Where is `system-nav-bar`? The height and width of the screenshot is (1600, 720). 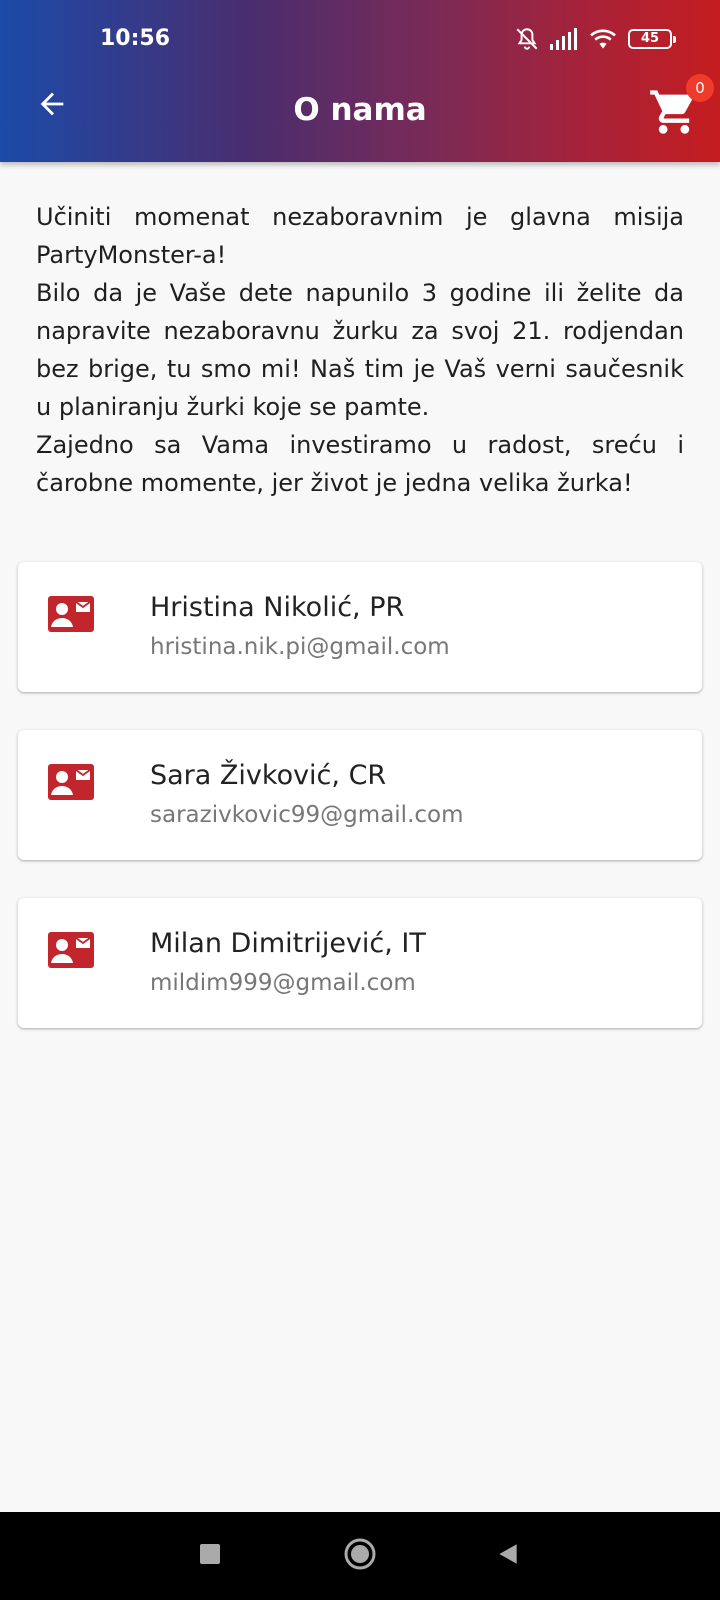
system-nav-bar is located at coordinates (360, 1556).